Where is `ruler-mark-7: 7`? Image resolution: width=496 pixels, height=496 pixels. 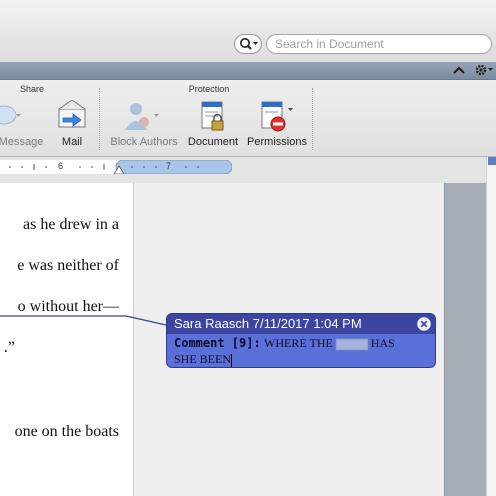
ruler-mark-7: 7 is located at coordinates (169, 166).